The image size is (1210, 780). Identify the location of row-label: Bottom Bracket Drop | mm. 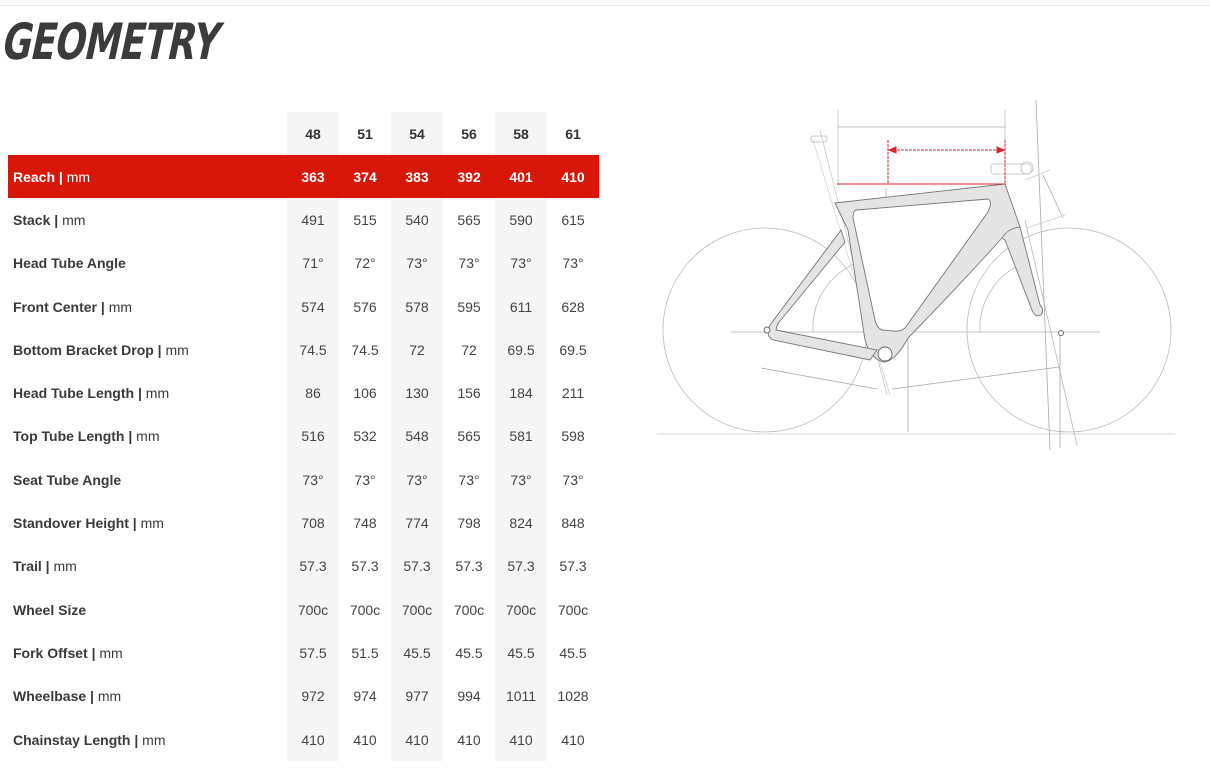
(147, 349).